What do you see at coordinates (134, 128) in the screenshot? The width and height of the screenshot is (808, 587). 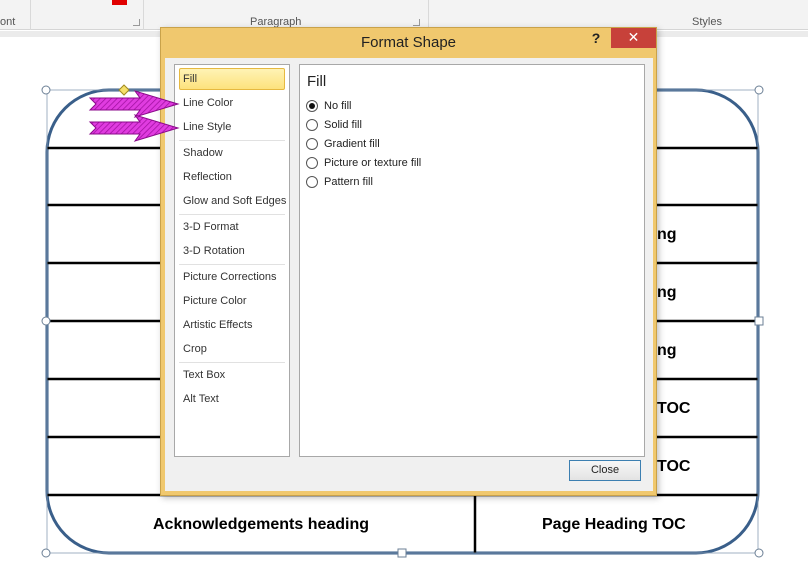 I see `arrow-line-style-icon` at bounding box center [134, 128].